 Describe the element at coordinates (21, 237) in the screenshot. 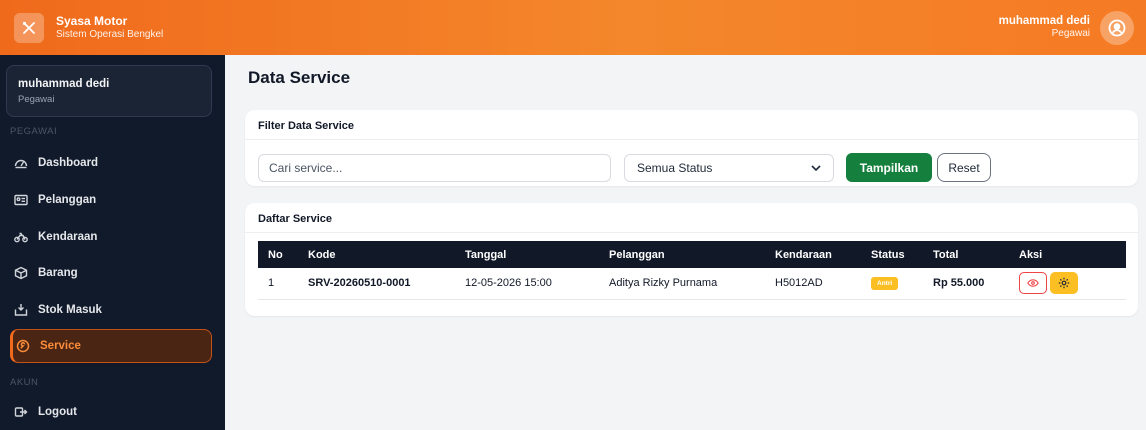

I see `motorcycle-icon` at that location.